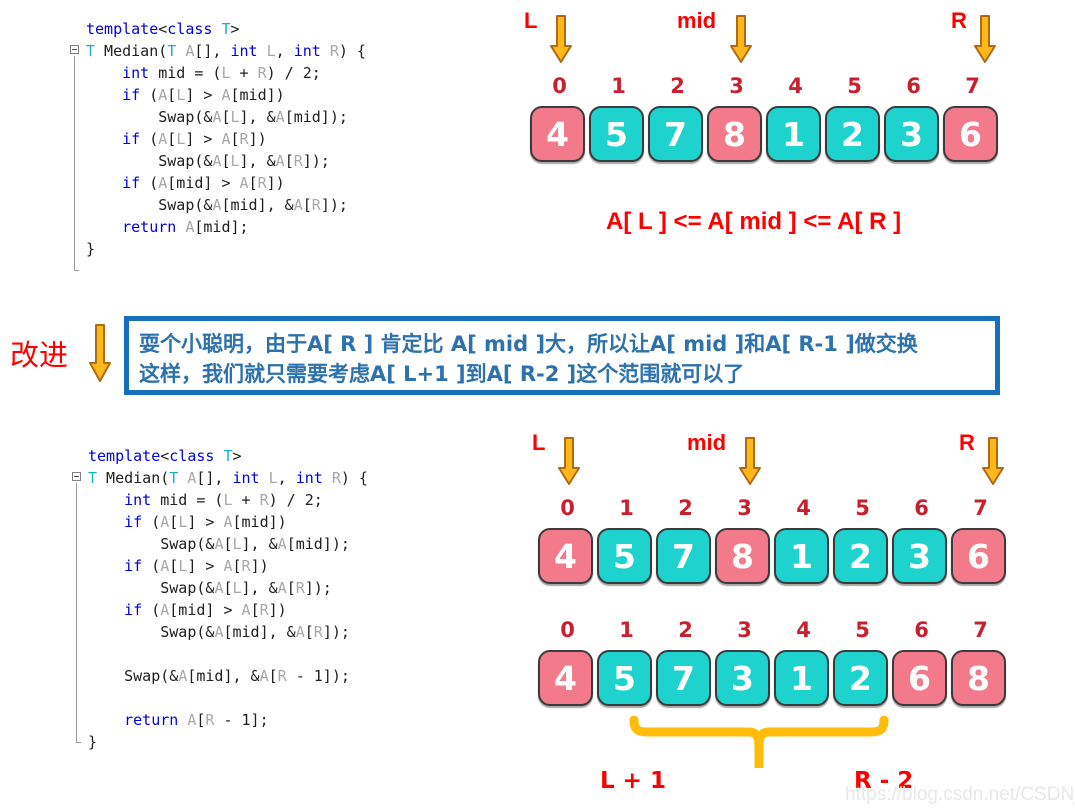  Describe the element at coordinates (764, 134) in the screenshot. I see `cell-row-top: 45781236` at that location.